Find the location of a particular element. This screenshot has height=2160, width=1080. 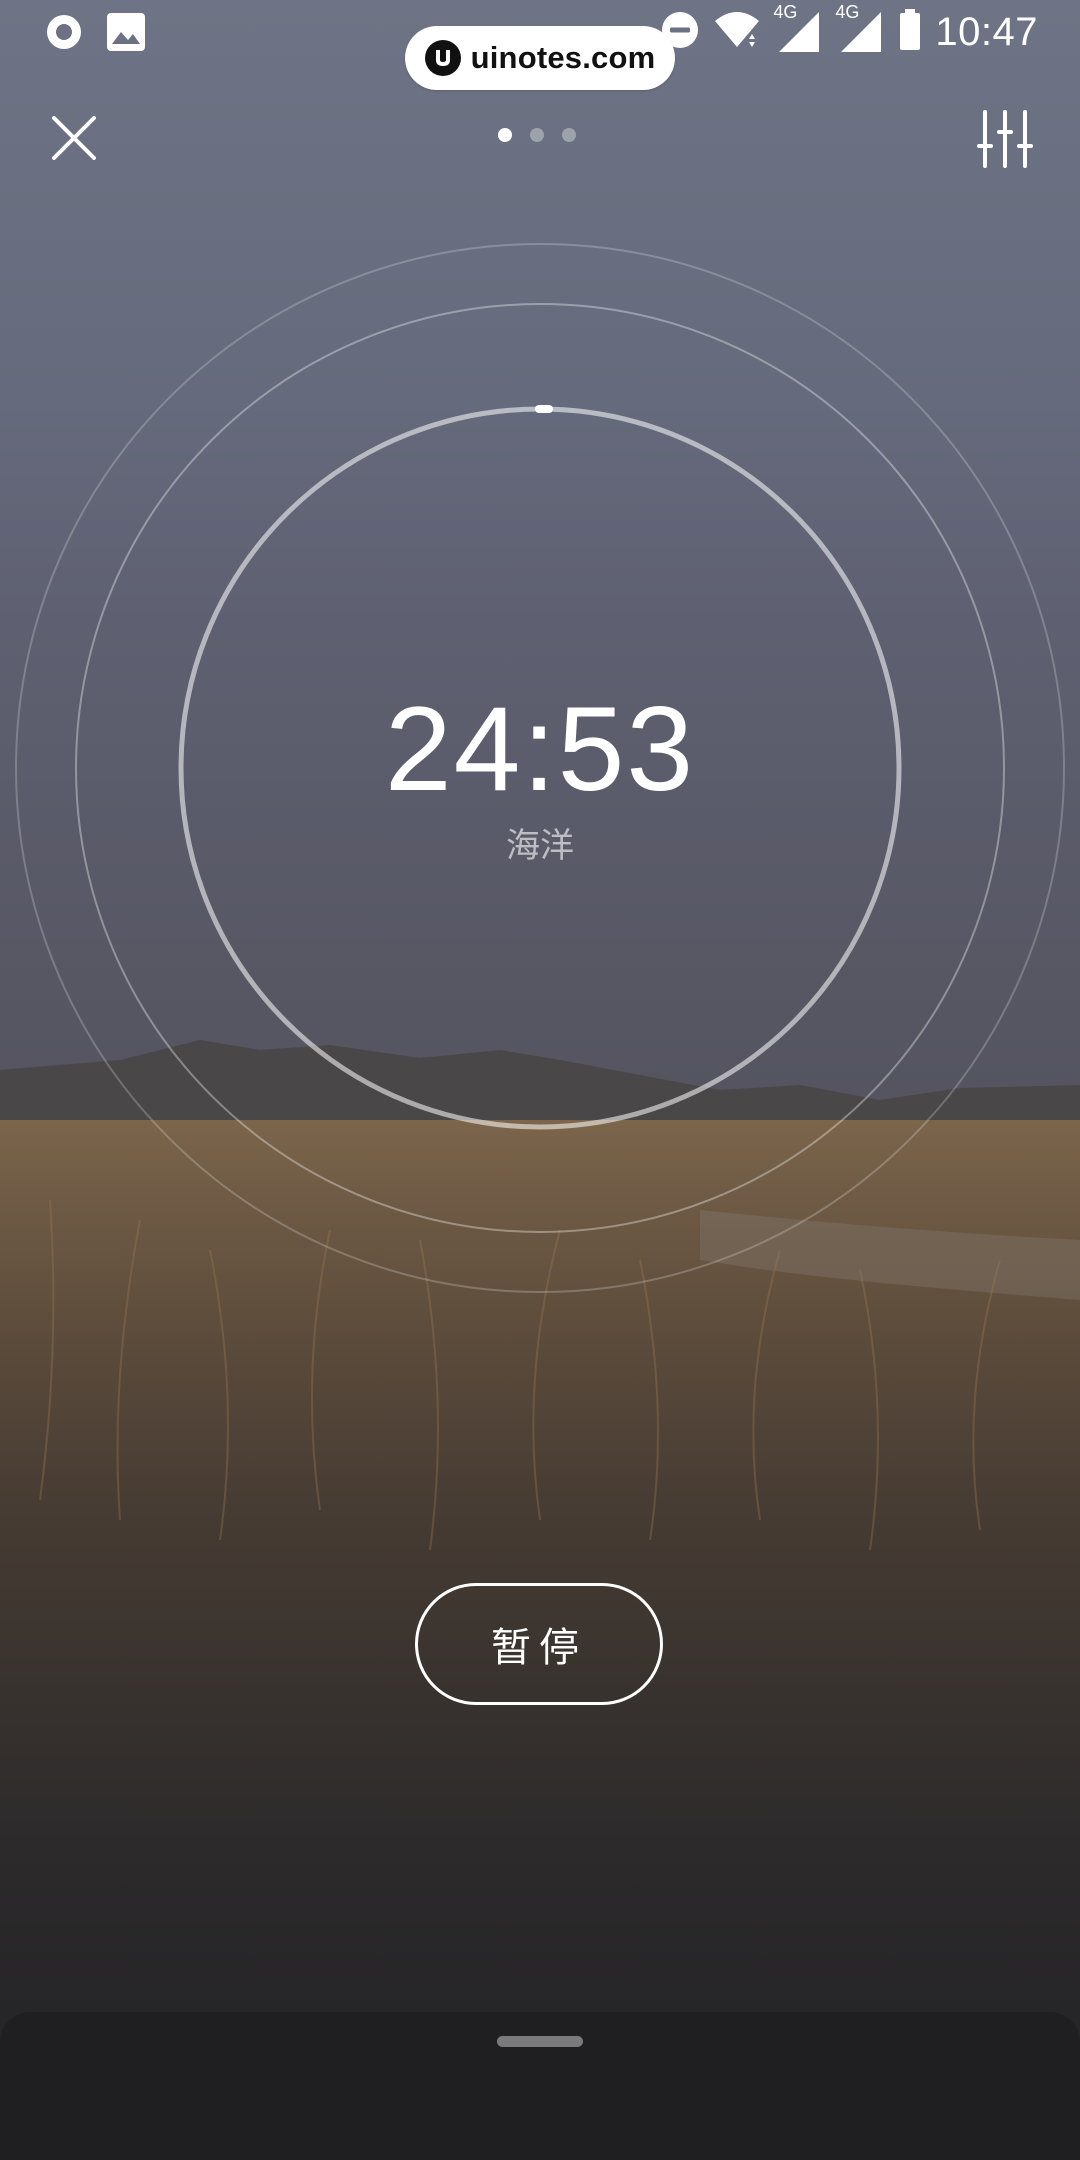

watermark-badge: uinotes.com is located at coordinates (540, 58).